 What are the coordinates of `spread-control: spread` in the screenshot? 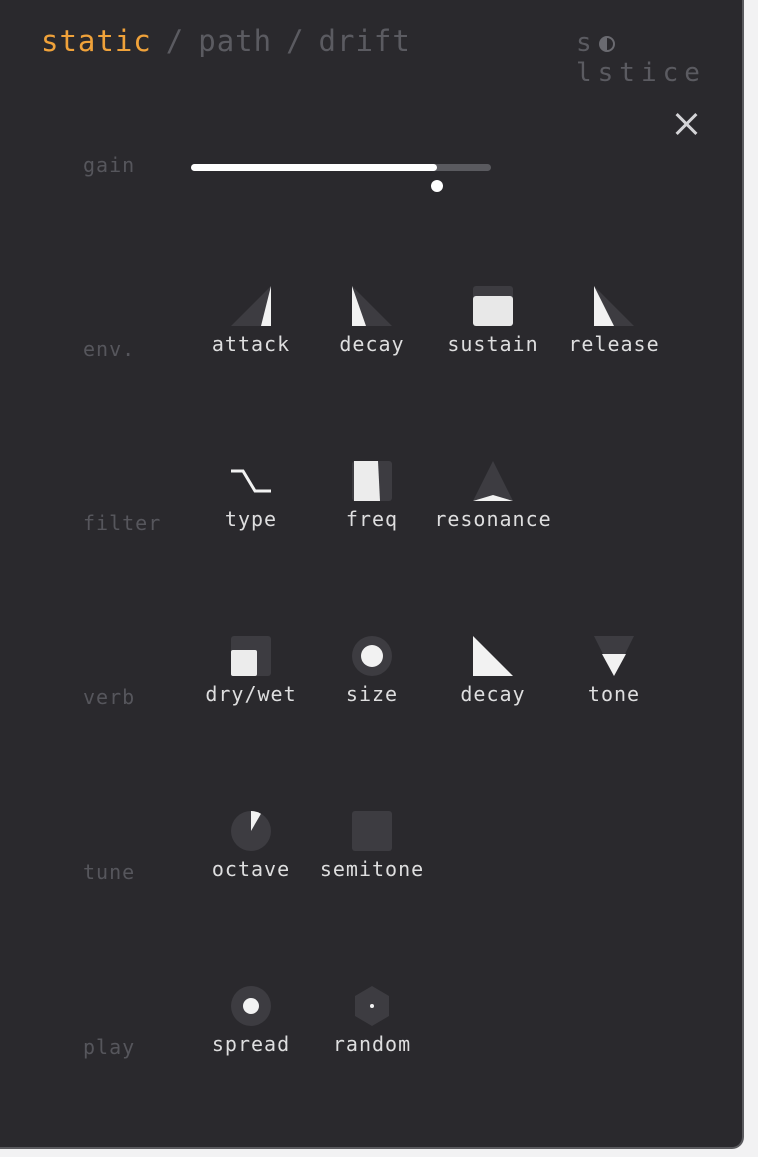 It's located at (251, 1021).